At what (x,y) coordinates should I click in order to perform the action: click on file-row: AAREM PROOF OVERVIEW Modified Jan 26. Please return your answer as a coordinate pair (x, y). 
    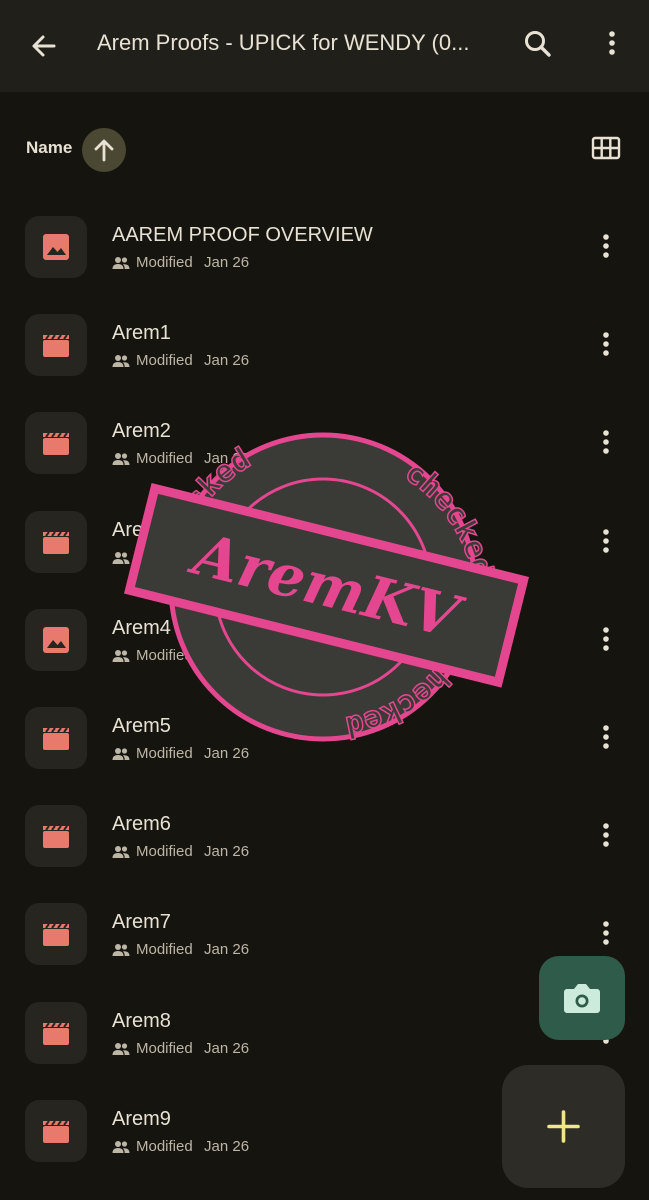
    Looking at the image, I should click on (324, 245).